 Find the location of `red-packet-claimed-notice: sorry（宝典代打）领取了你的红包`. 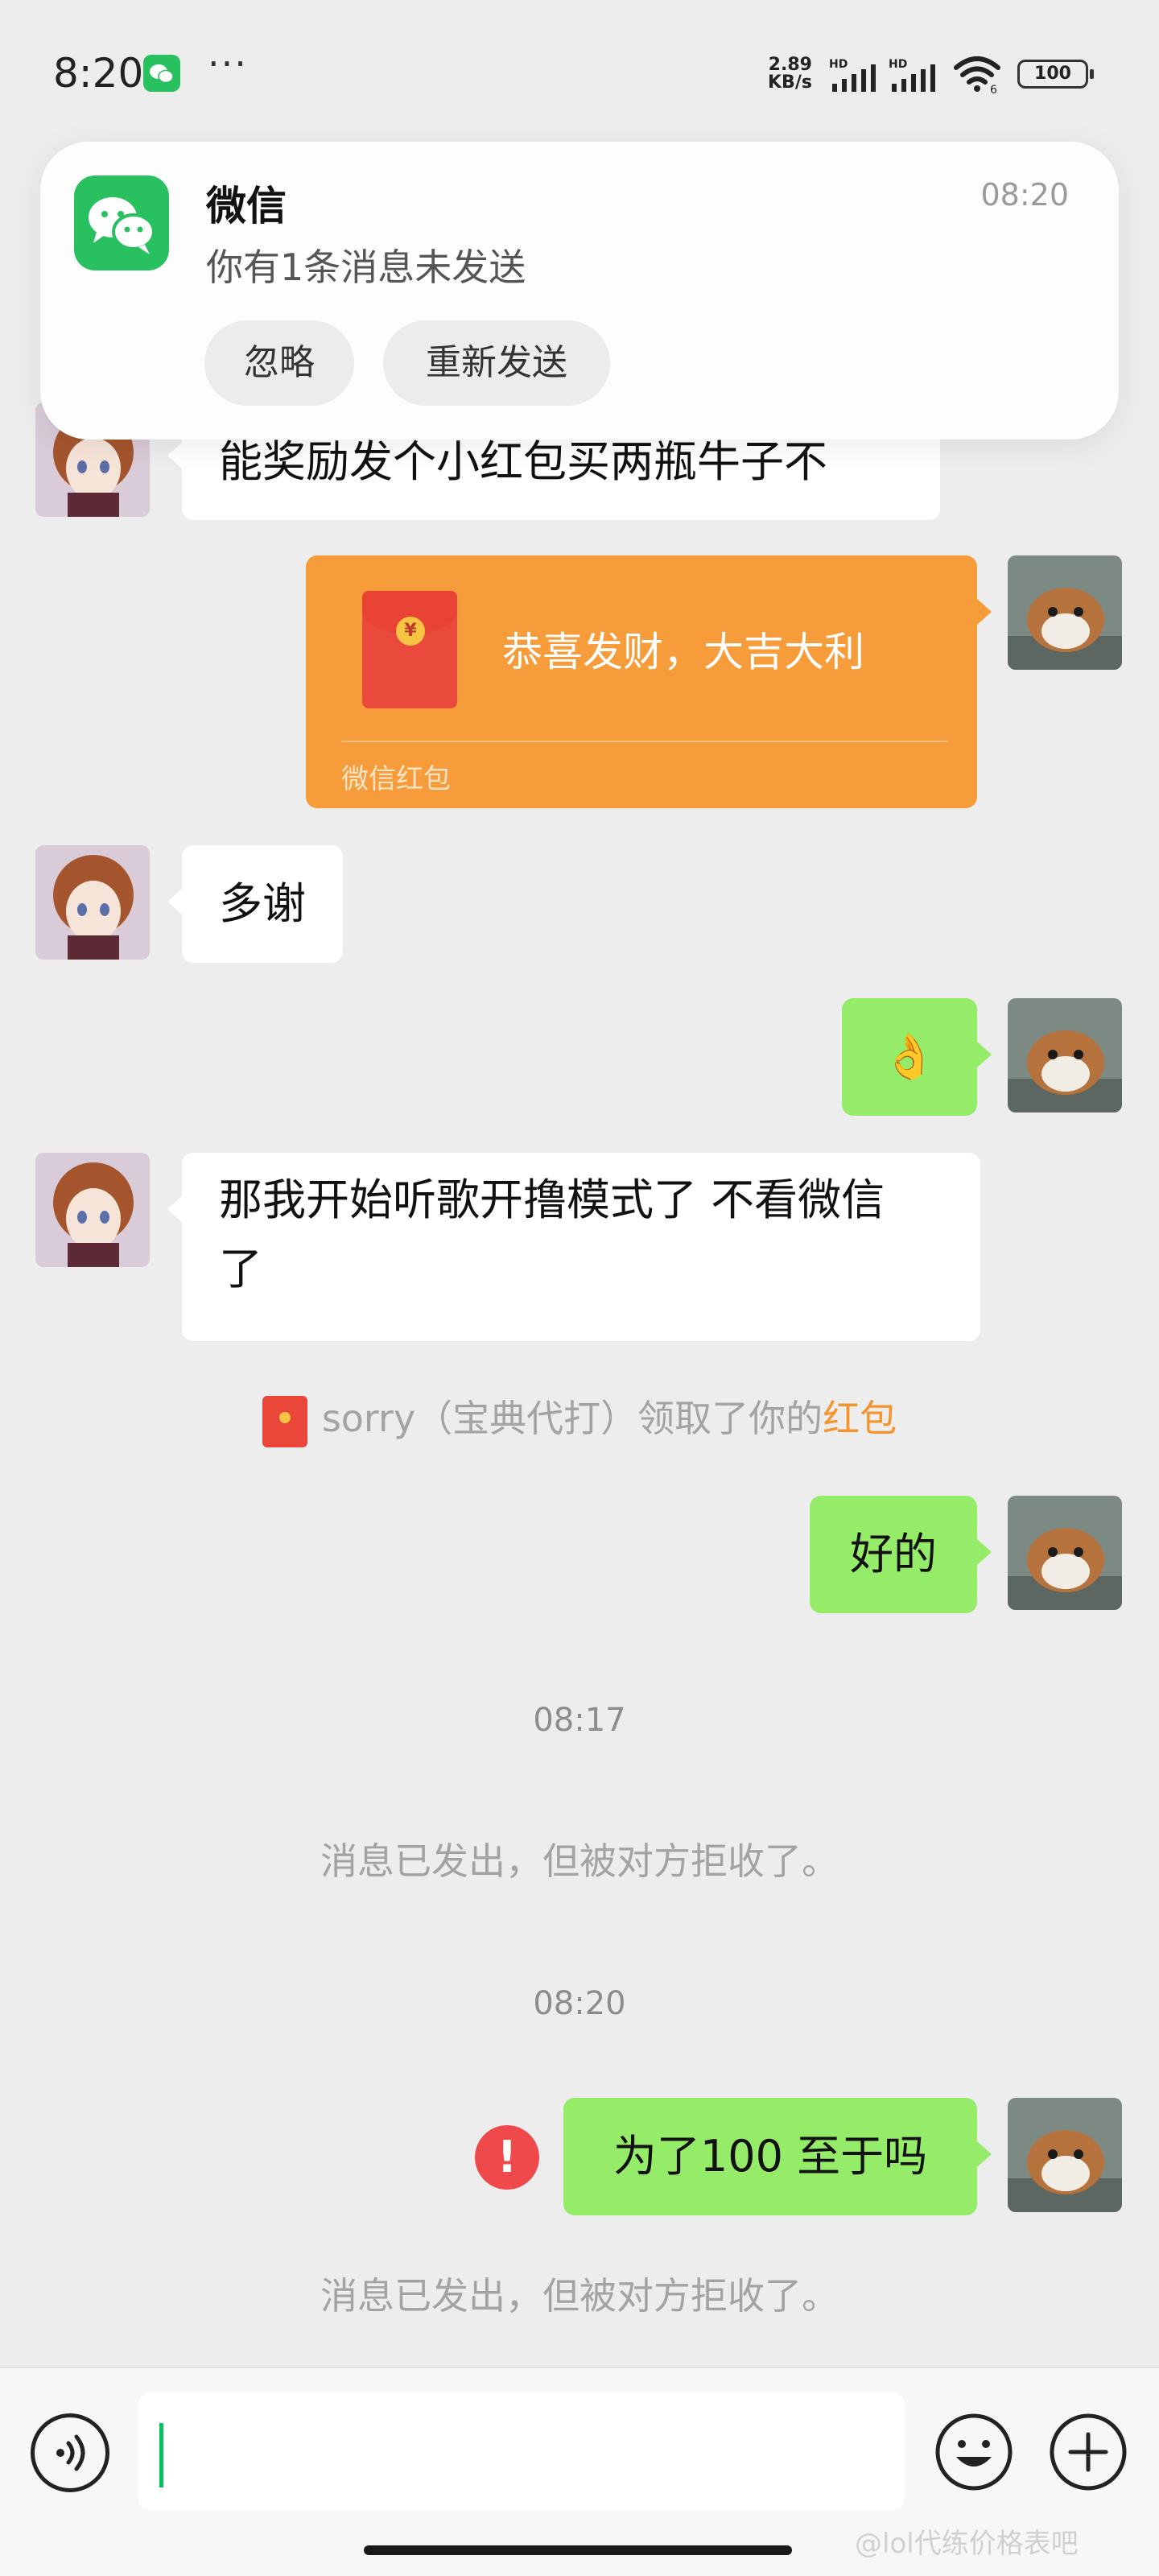

red-packet-claimed-notice: sorry（宝典代打）领取了你的红包 is located at coordinates (579, 1418).